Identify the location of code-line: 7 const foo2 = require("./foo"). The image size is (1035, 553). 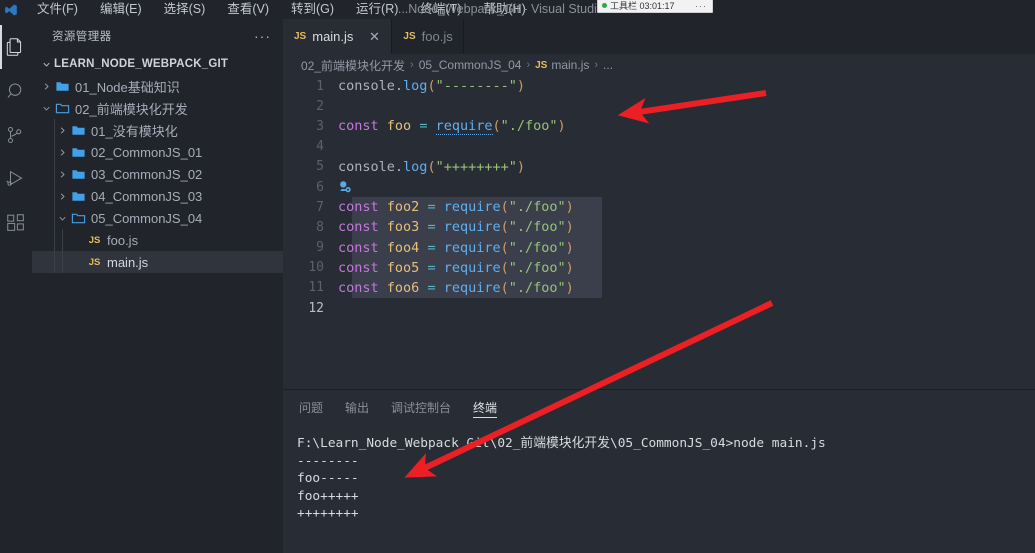
(659, 207).